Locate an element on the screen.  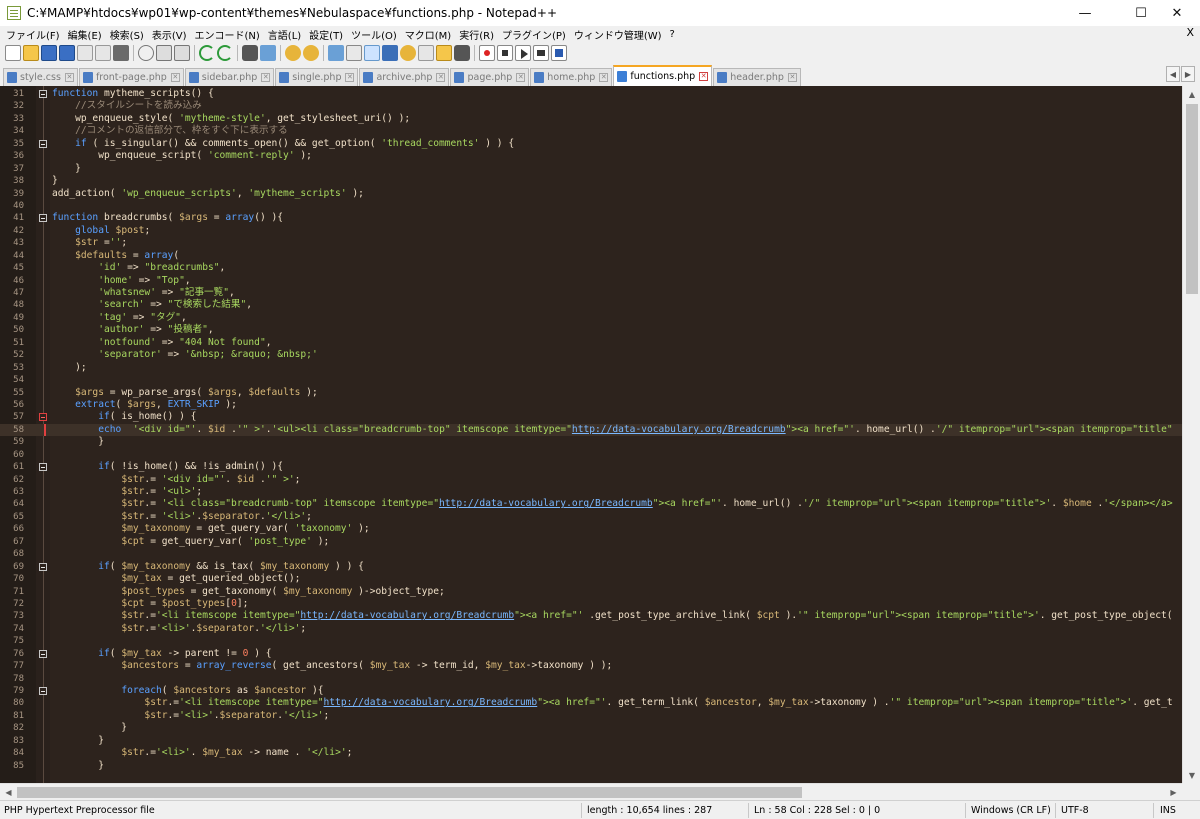
macro-run-multiple-icon is located at coordinates (541, 53).